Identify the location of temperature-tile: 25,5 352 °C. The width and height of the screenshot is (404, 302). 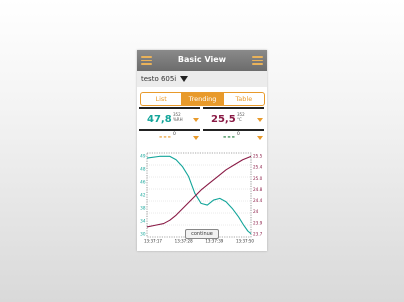
(233, 118).